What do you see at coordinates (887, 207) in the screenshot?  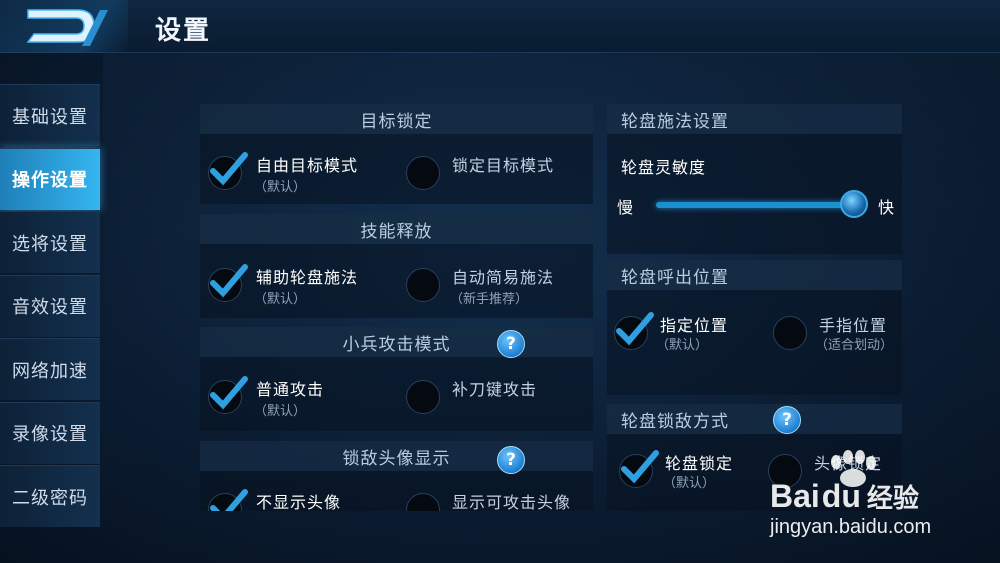 I see `fast-label: 快` at bounding box center [887, 207].